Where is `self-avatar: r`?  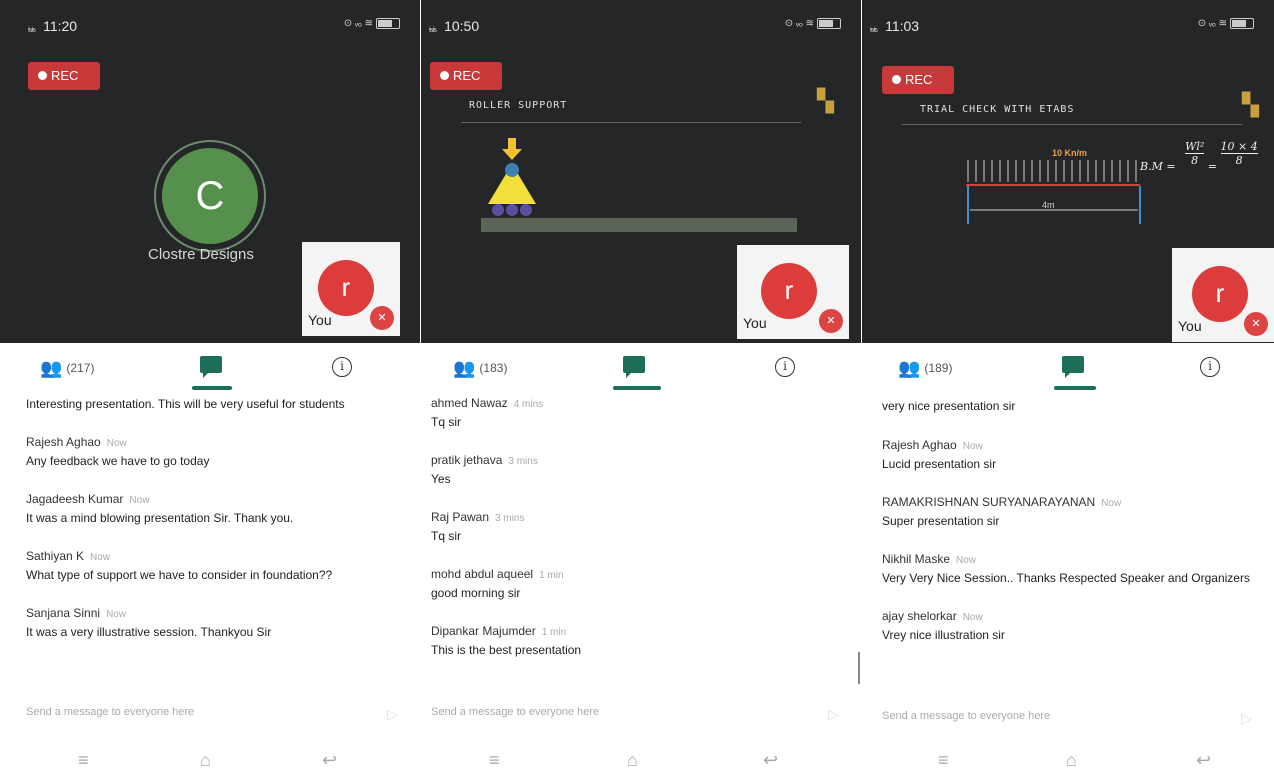 self-avatar: r is located at coordinates (1220, 294).